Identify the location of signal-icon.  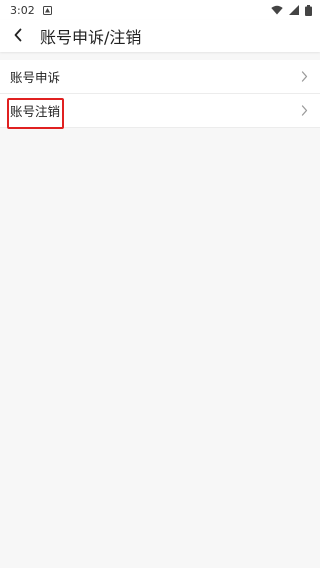
(294, 10).